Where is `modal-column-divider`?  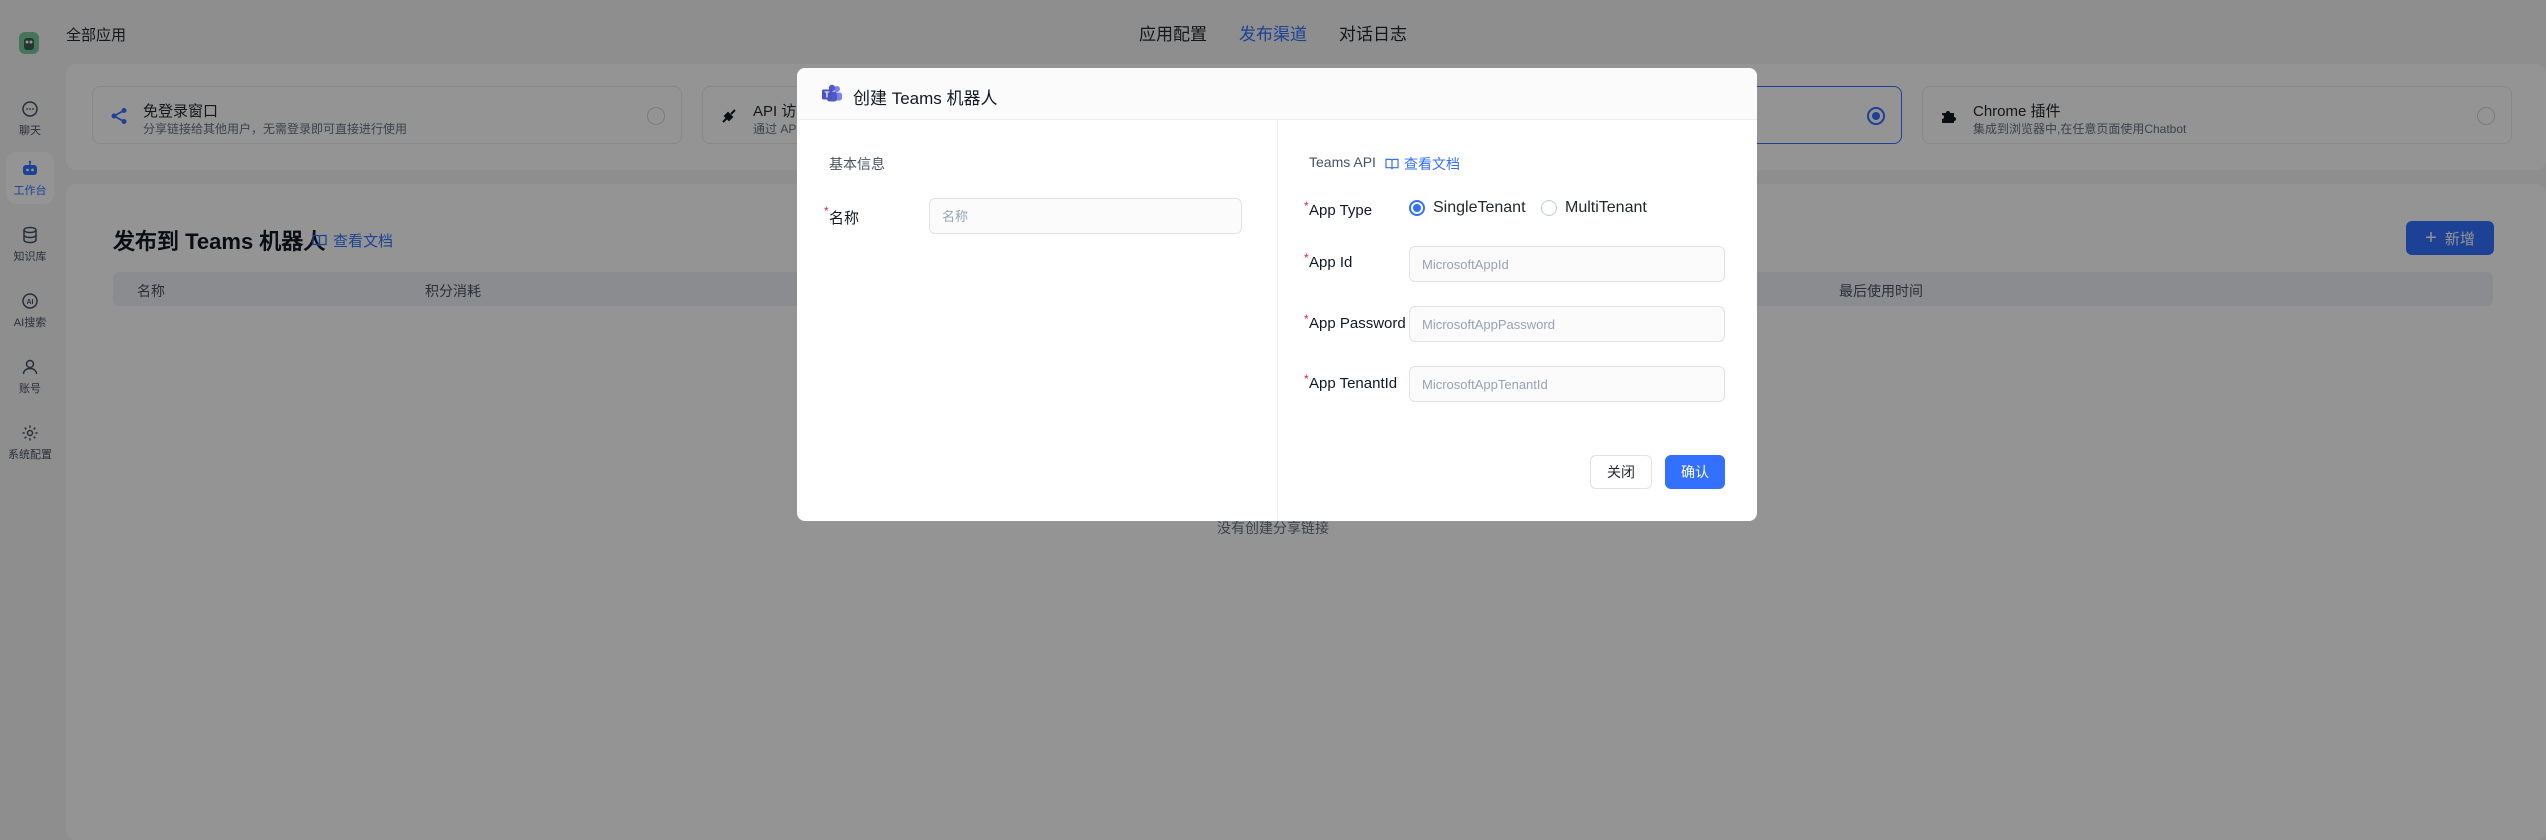
modal-column-divider is located at coordinates (1277, 320).